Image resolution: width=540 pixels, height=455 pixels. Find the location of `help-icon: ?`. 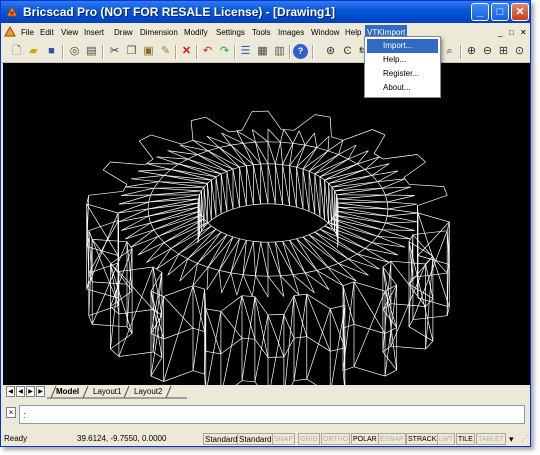

help-icon: ? is located at coordinates (300, 51).